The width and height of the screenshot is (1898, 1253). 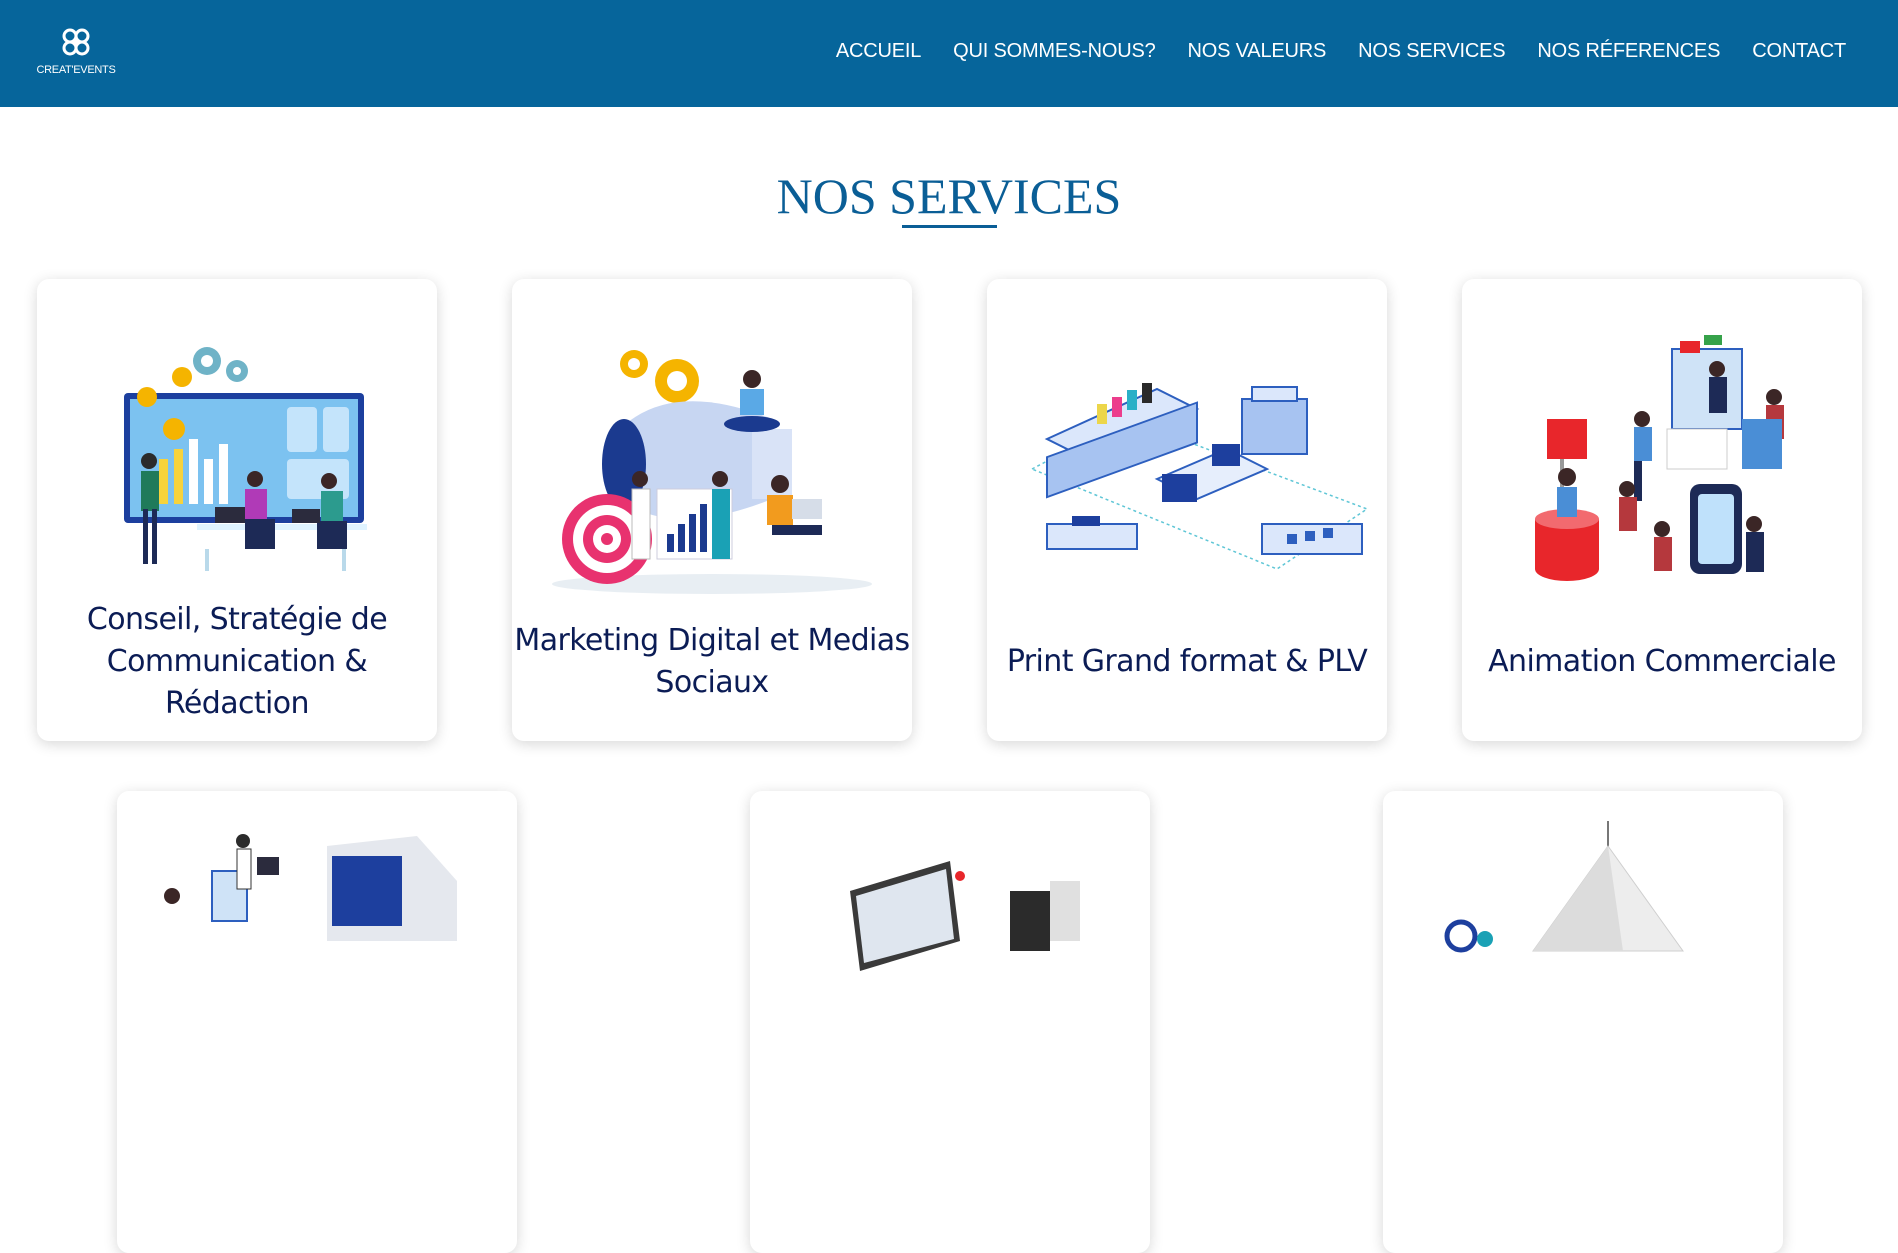 I want to click on nav-nos-valeurs: NOS VALEURS, so click(x=1257, y=51).